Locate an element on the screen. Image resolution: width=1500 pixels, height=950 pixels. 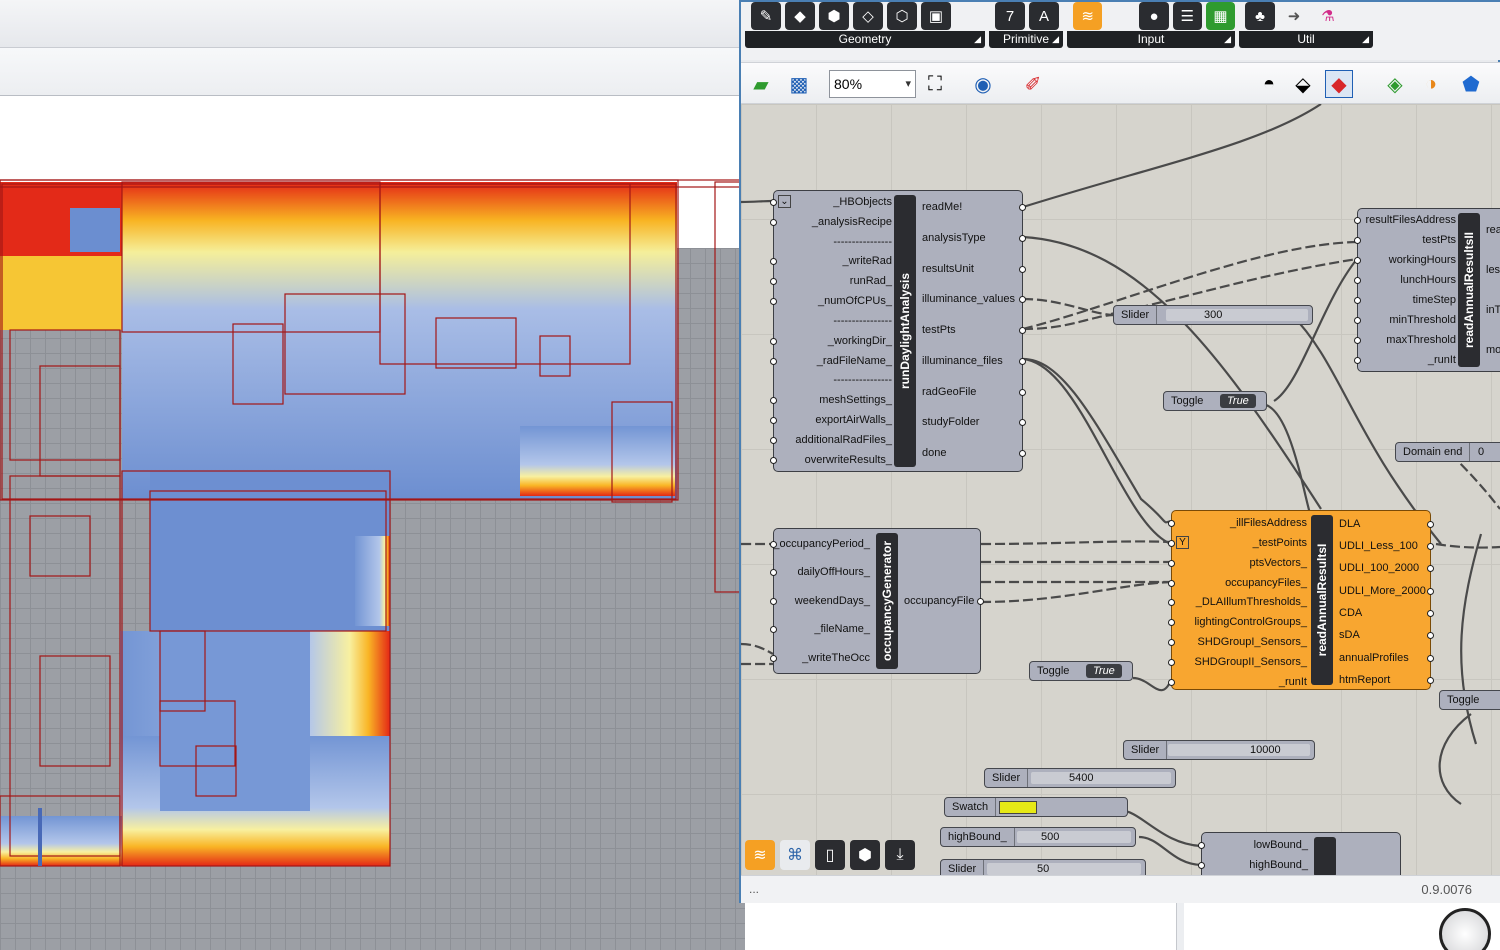
input-param: lunchHours is located at coordinates (1428, 280).